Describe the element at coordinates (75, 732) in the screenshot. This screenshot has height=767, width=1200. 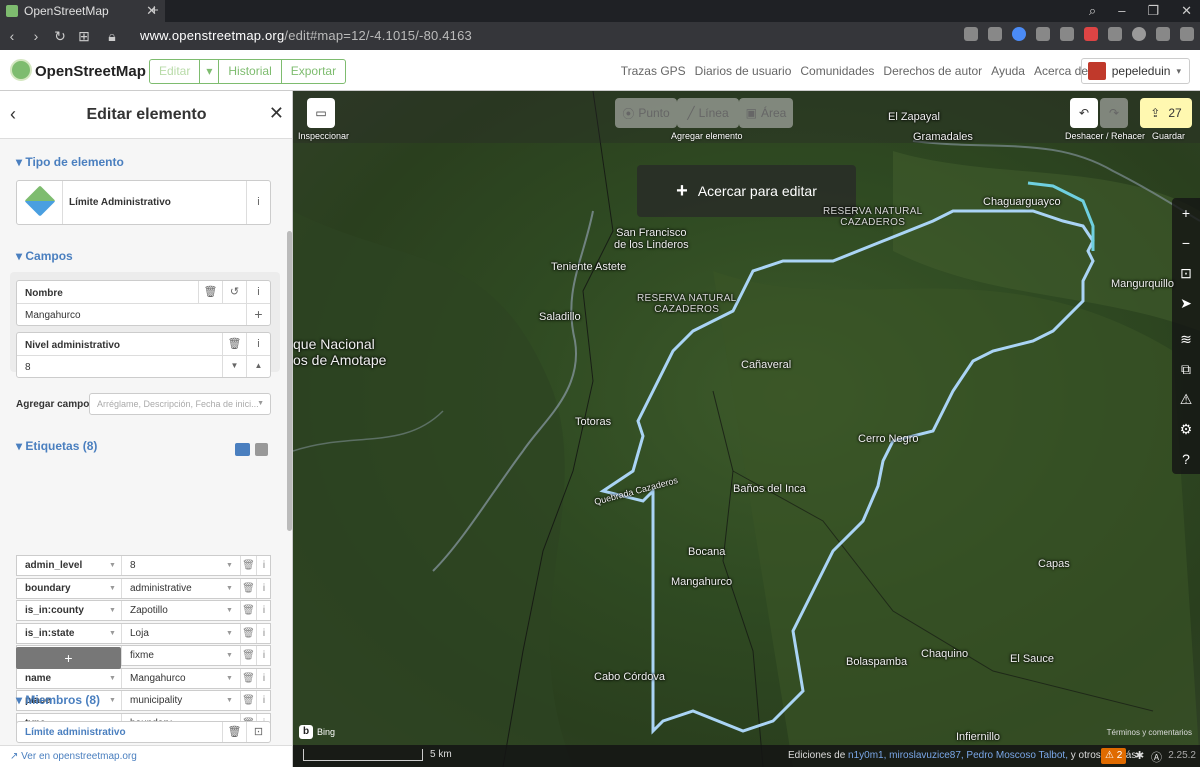
I see `member-label: Límite administrativo` at that location.